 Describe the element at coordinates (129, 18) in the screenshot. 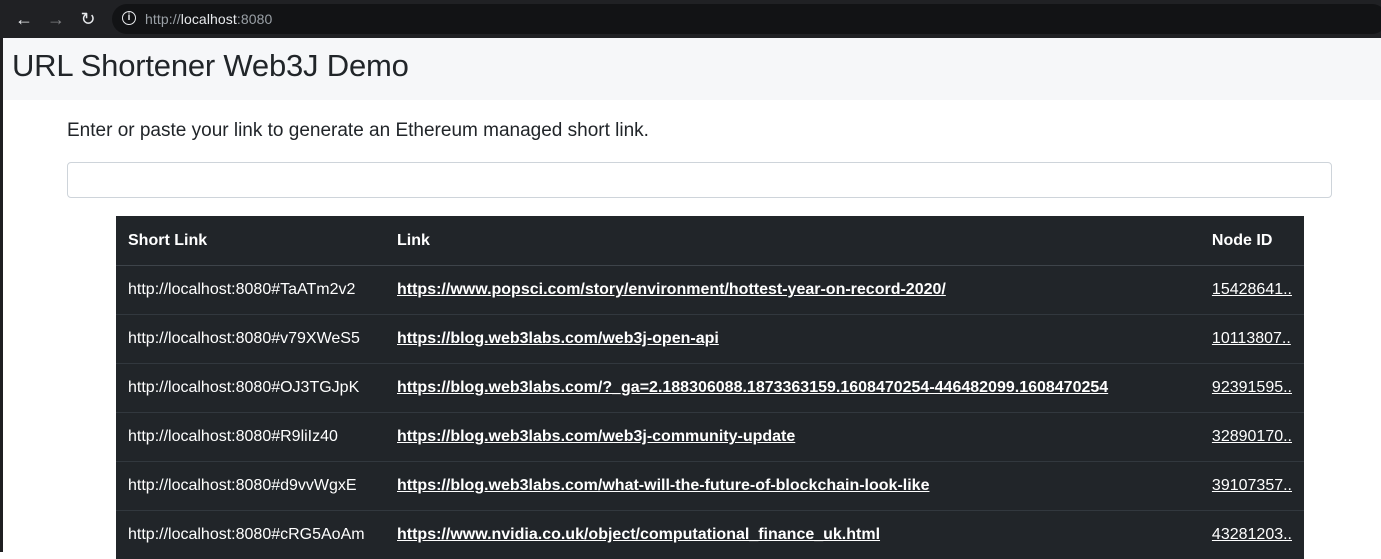

I see `info-icon: i` at that location.